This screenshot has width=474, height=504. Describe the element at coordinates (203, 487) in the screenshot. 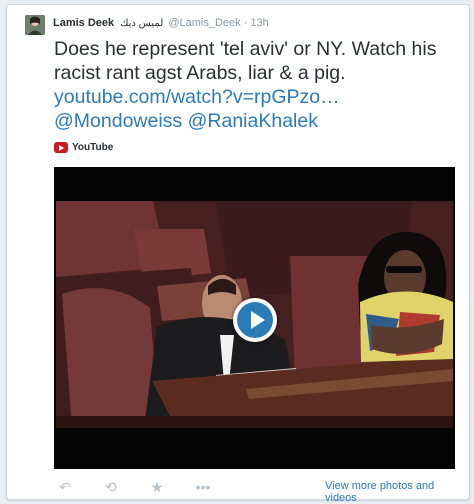

I see `more-icon: •••` at that location.